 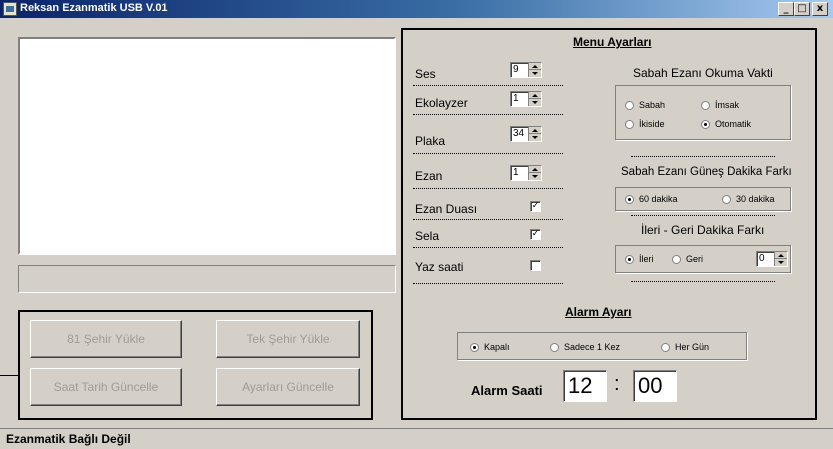 What do you see at coordinates (695, 259) in the screenshot?
I see `radio-label: Geri` at bounding box center [695, 259].